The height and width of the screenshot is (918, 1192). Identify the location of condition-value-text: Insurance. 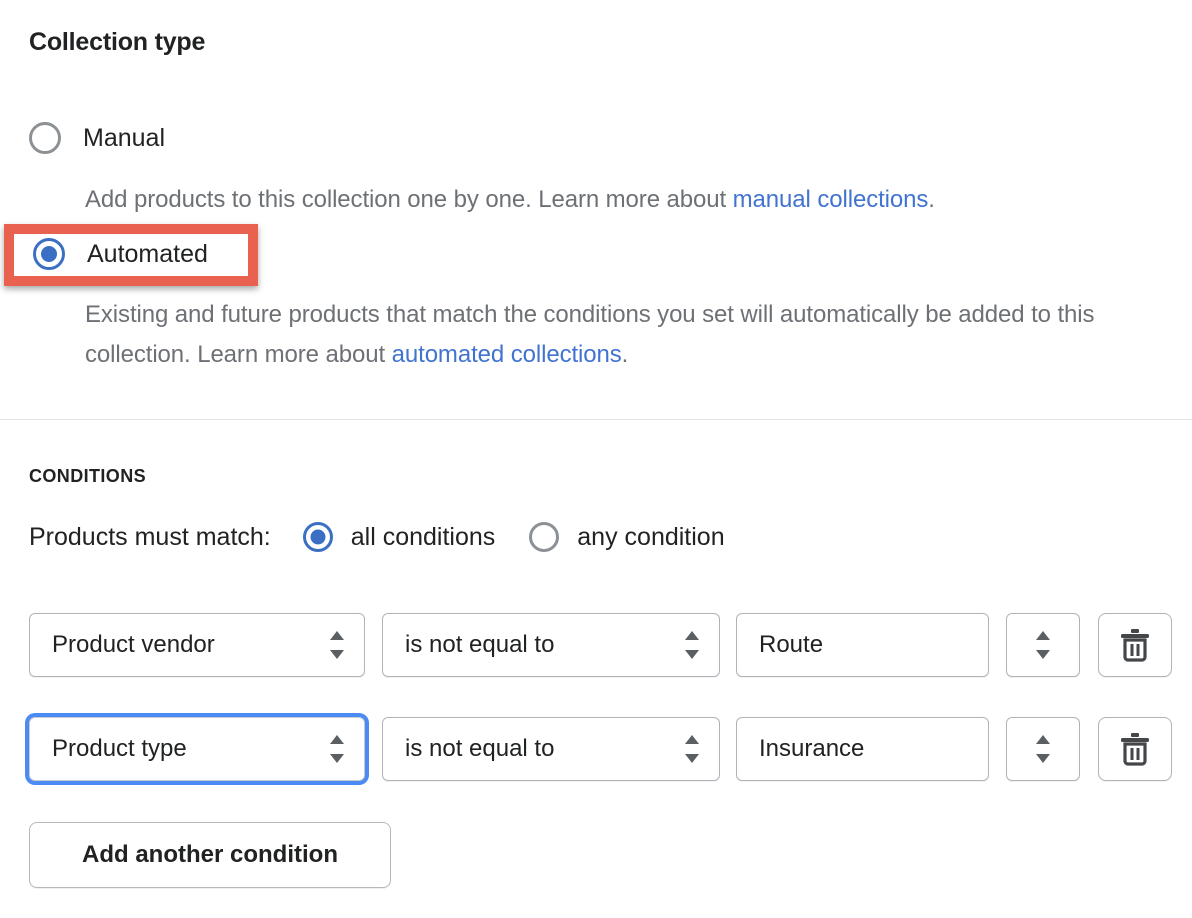
(812, 748).